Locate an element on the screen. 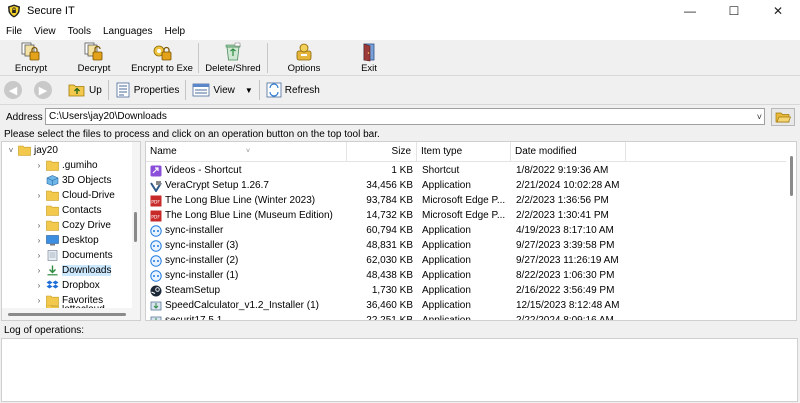  file-size: 48,831 KB is located at coordinates (389, 245).